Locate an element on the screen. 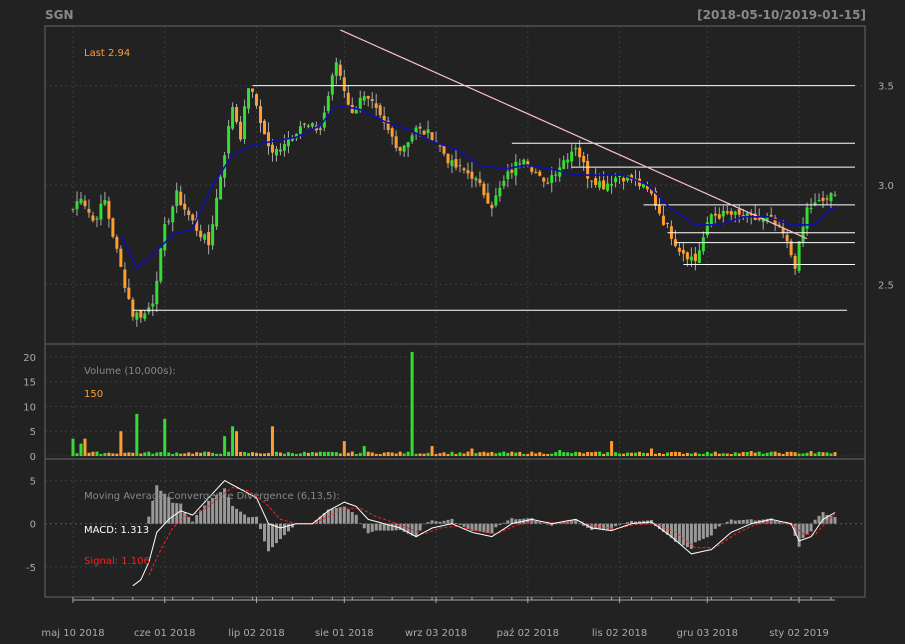 This screenshot has height=644, width=905. price-tick-label: 2.5 is located at coordinates (886, 285).